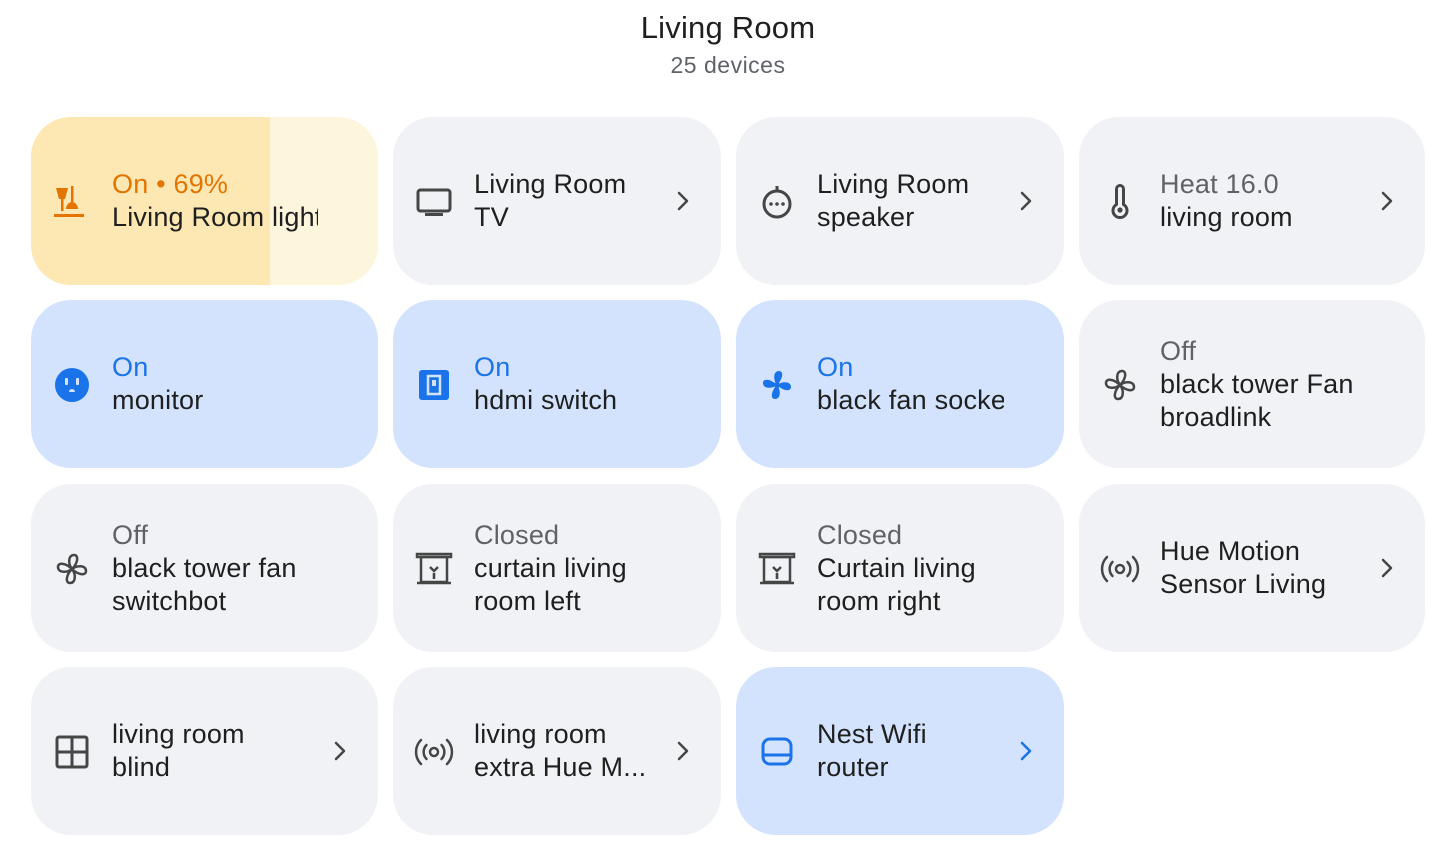 The height and width of the screenshot is (851, 1456). Describe the element at coordinates (1243, 584) in the screenshot. I see `device-name: Sensor Living` at that location.